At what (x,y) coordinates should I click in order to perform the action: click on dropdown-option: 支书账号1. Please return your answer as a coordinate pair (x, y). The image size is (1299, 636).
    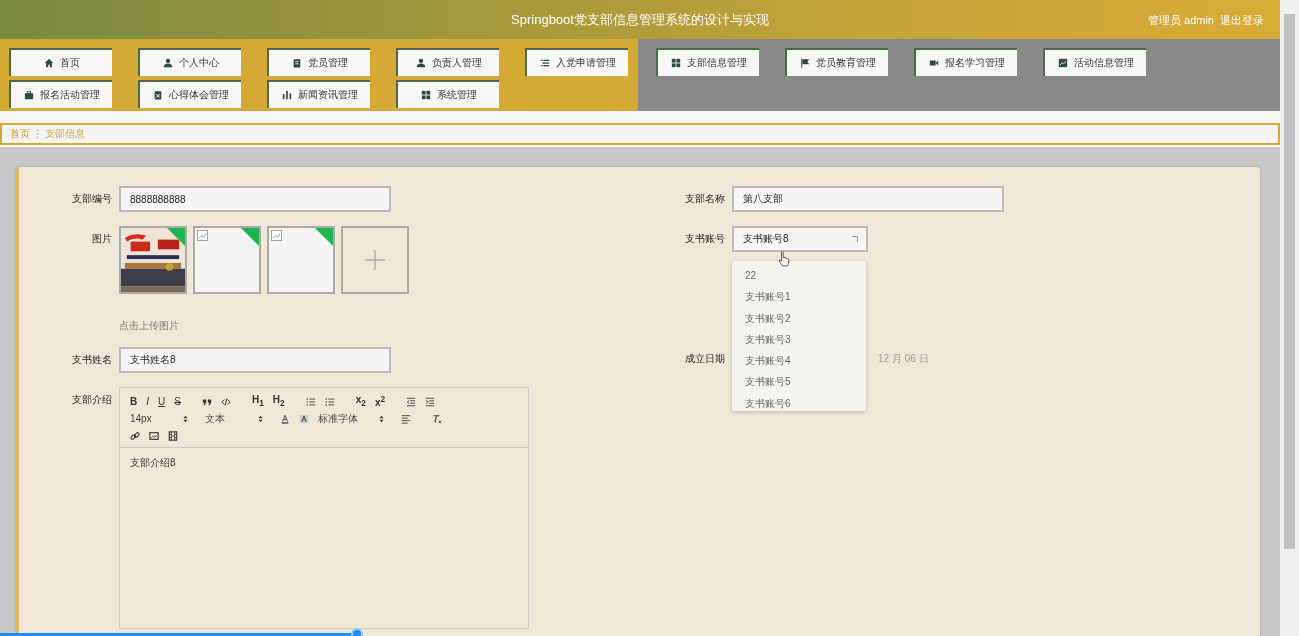
    Looking at the image, I should click on (799, 297).